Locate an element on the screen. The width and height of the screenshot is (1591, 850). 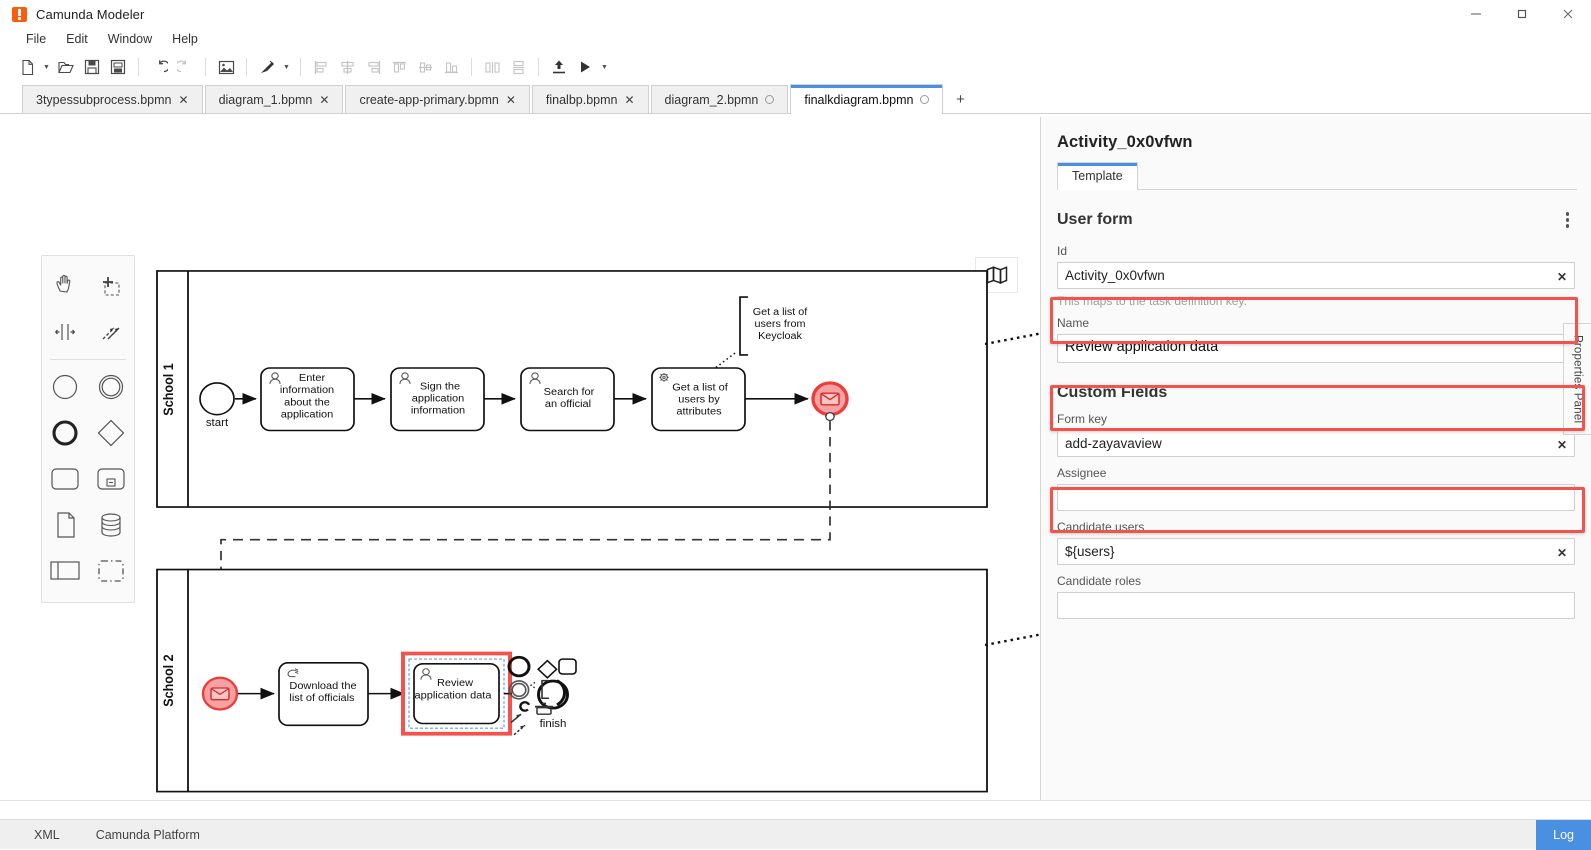
field-label-form-key: Form key is located at coordinates (1082, 418).